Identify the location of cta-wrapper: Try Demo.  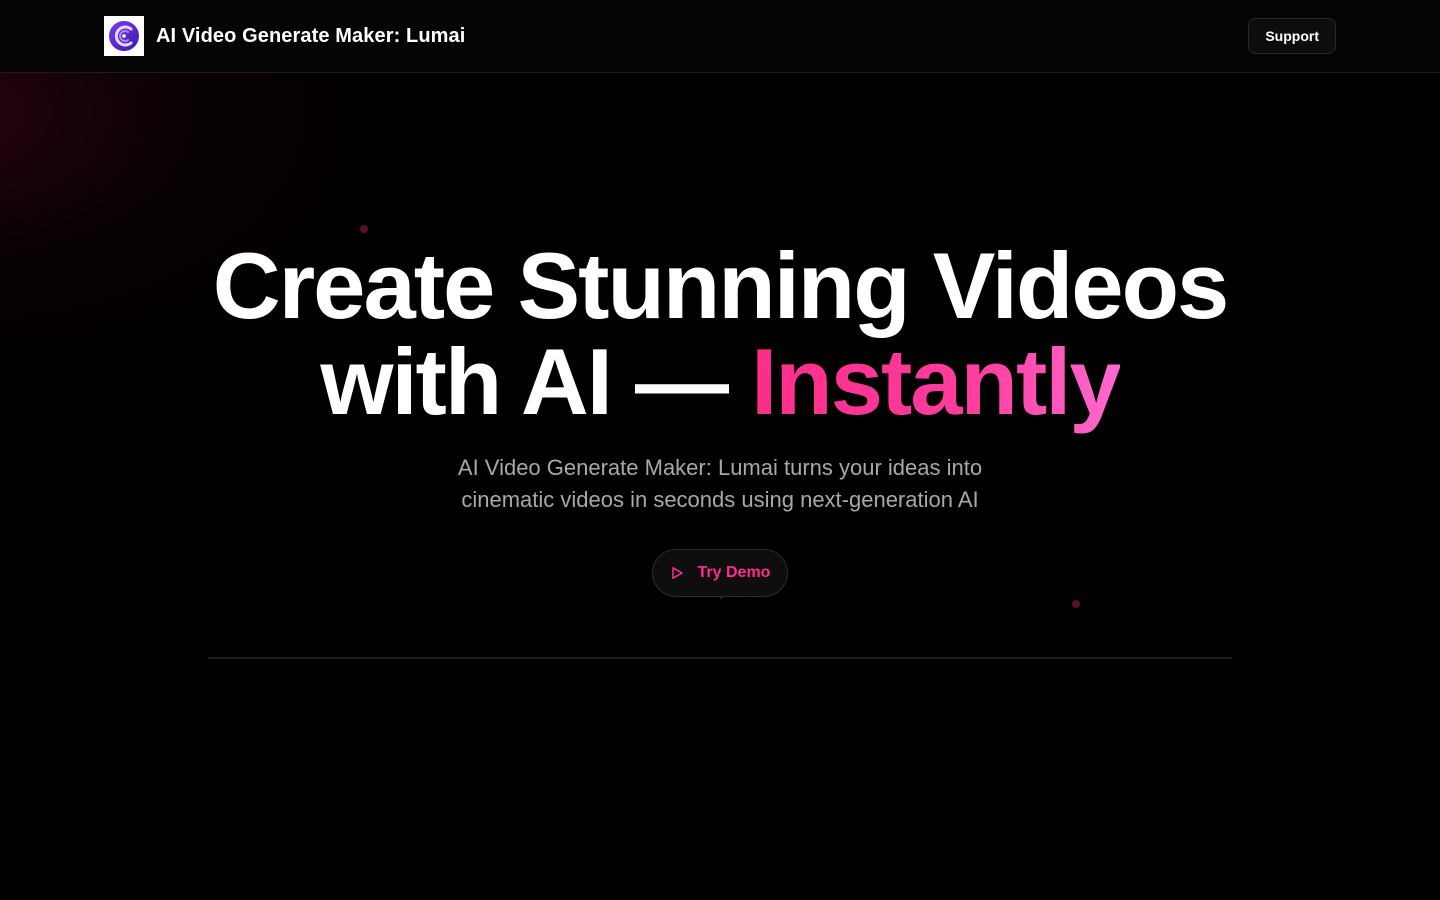
(720, 573).